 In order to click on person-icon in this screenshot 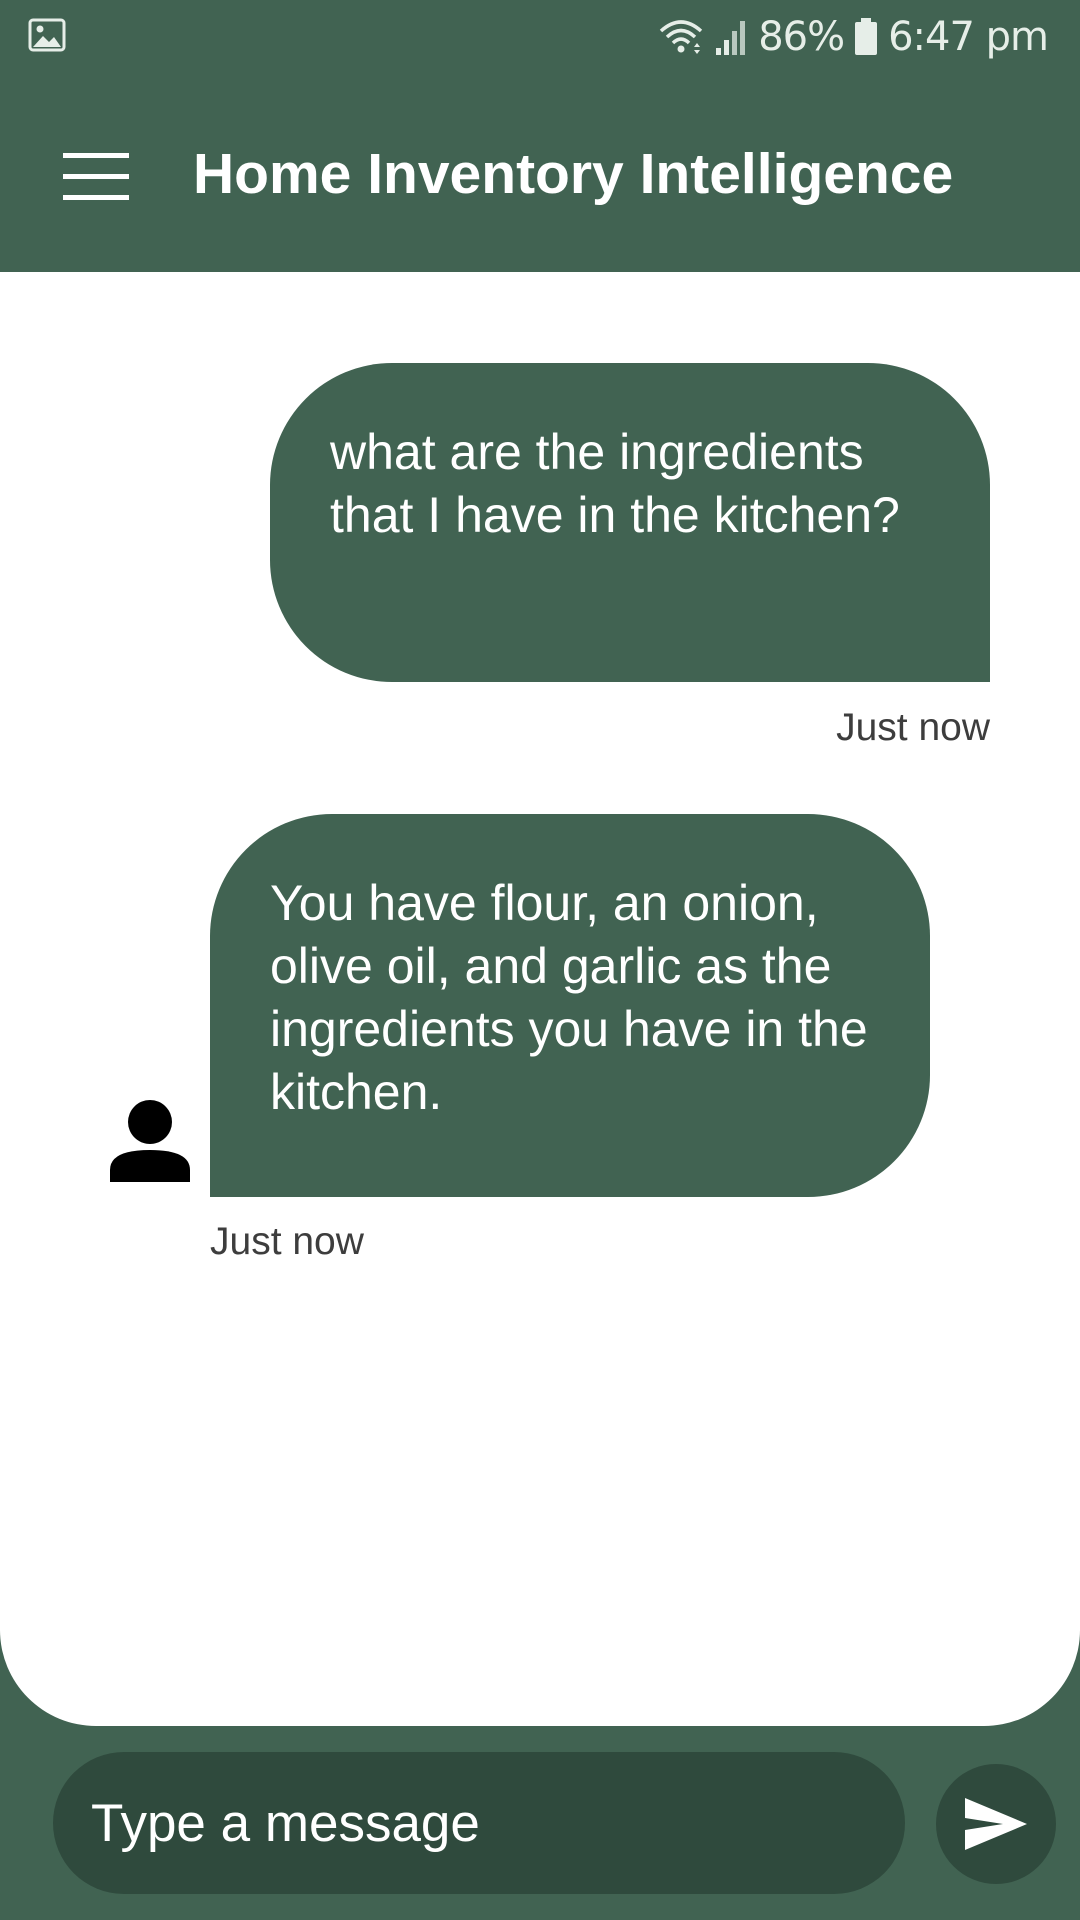, I will do `click(150, 1141)`.